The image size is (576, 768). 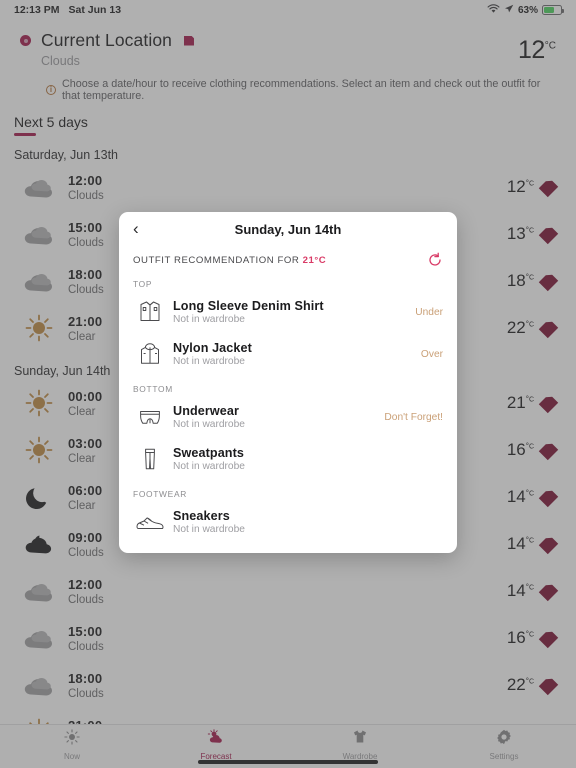 I want to click on jacket-icon, so click(x=150, y=354).